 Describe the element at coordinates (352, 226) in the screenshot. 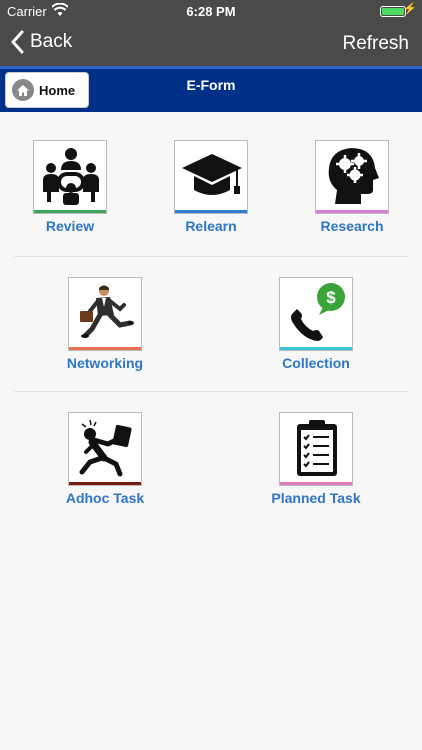

I see `research-label: Research` at that location.